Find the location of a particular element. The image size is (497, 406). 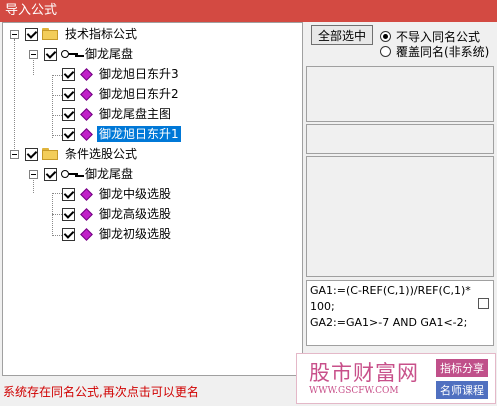

tree-group-indicator: 技术指标公式 is located at coordinates (74, 34).